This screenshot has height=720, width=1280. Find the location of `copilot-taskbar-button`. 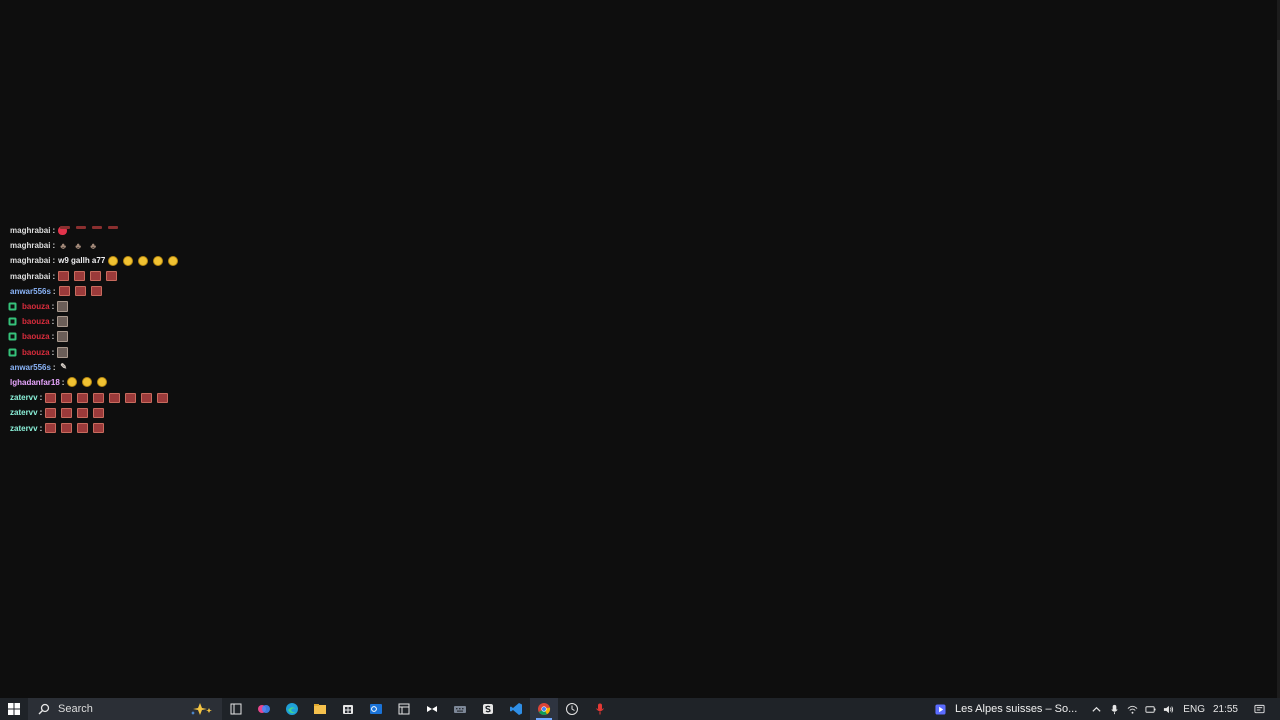

copilot-taskbar-button is located at coordinates (264, 709).